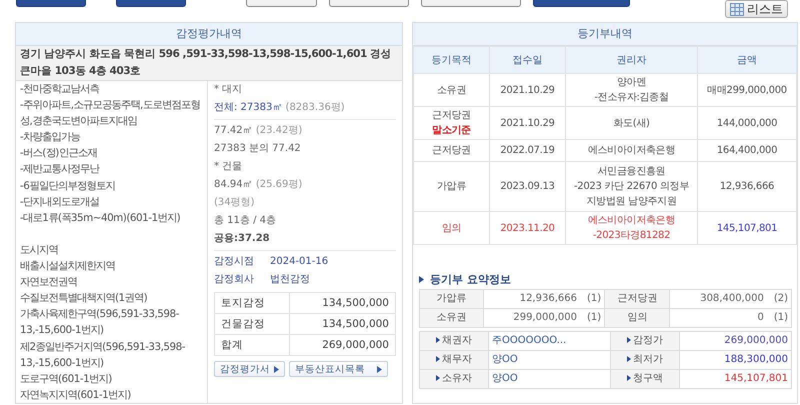 The height and width of the screenshot is (405, 800). Describe the element at coordinates (252, 324) in the screenshot. I see `table-cell: 건물감정` at that location.